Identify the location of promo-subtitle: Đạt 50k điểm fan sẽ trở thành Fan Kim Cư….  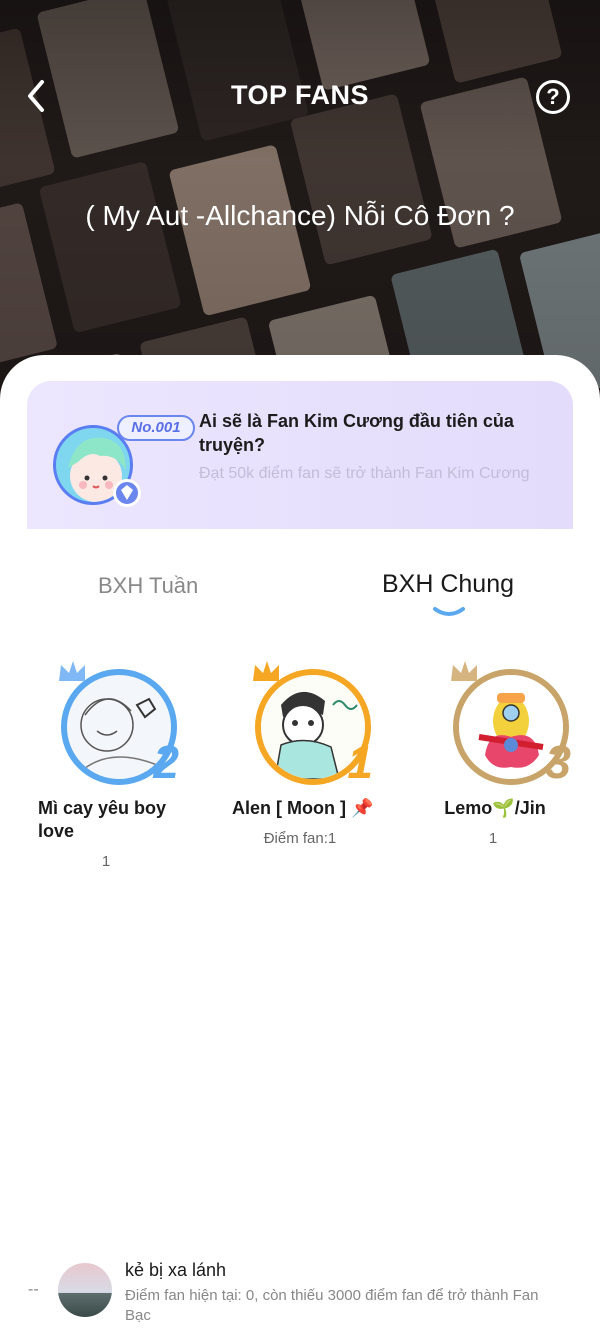
(364, 473).